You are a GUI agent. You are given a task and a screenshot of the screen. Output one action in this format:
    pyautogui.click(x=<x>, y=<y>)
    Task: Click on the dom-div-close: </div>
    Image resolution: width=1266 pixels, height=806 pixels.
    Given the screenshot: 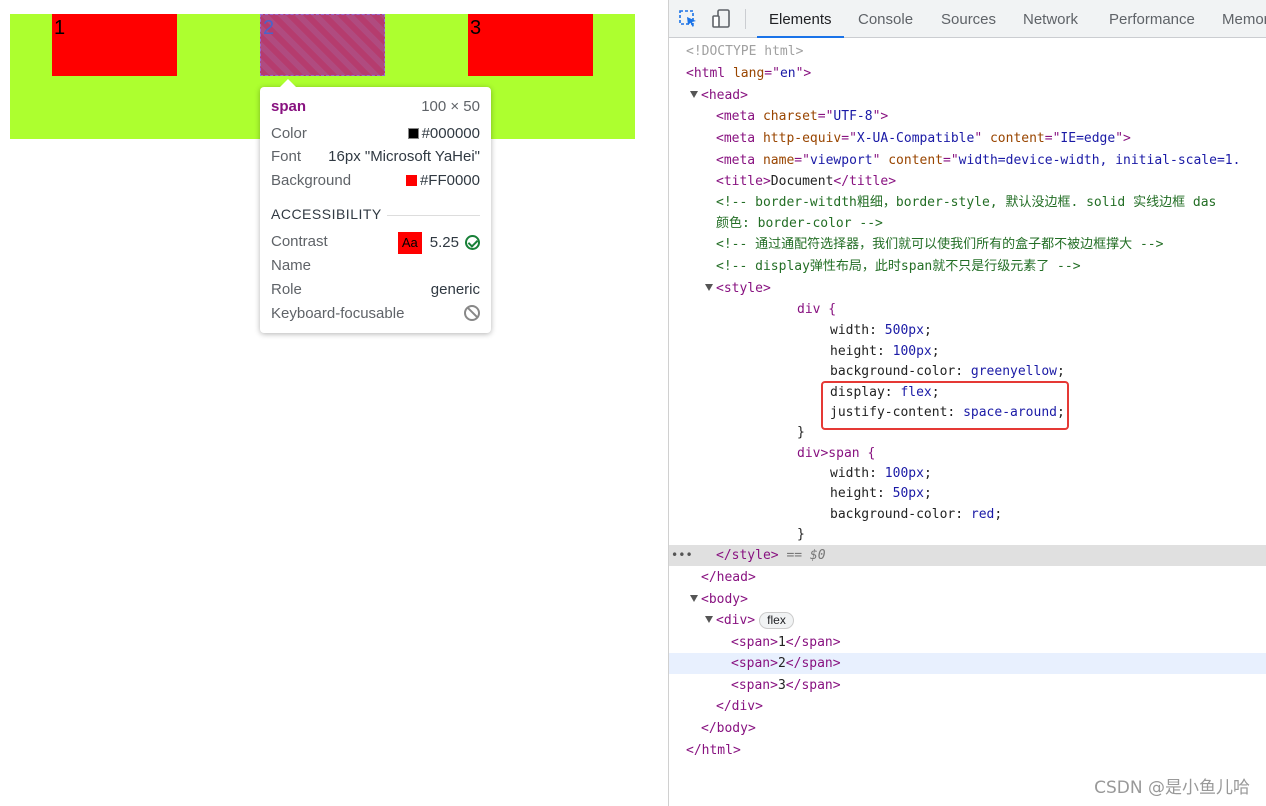 What is the action you would take?
    pyautogui.click(x=967, y=706)
    